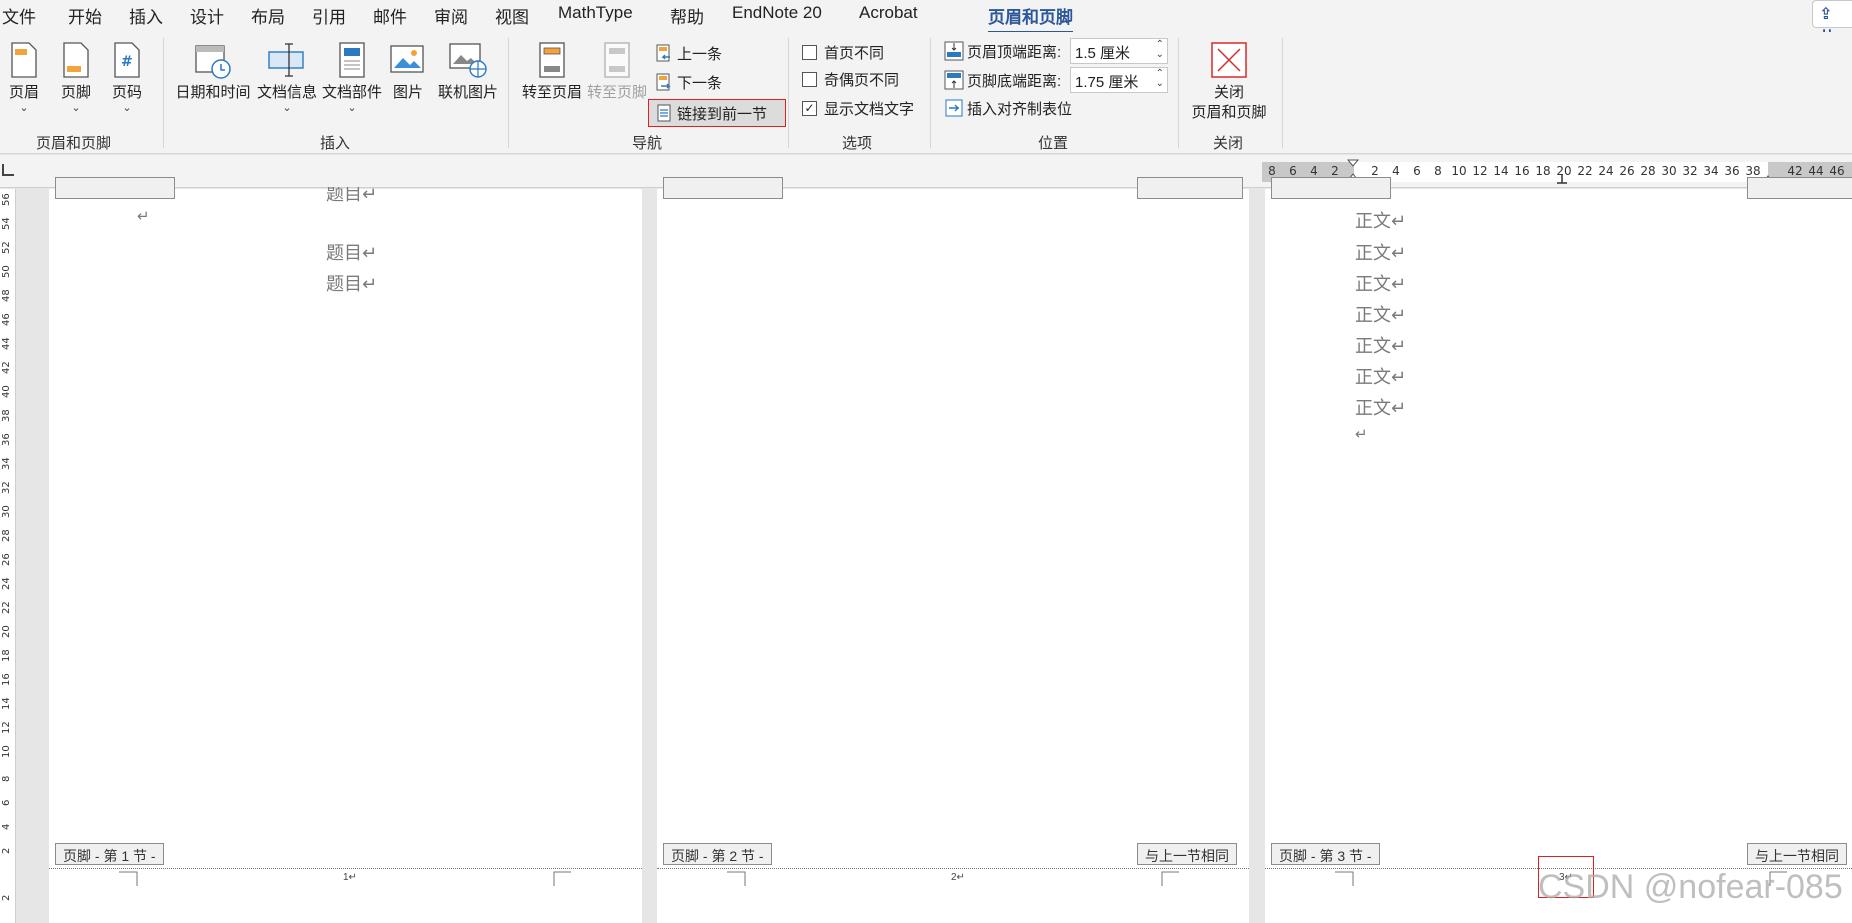 Image resolution: width=1852 pixels, height=923 pixels. I want to click on picture-button: 图片, so click(408, 83).